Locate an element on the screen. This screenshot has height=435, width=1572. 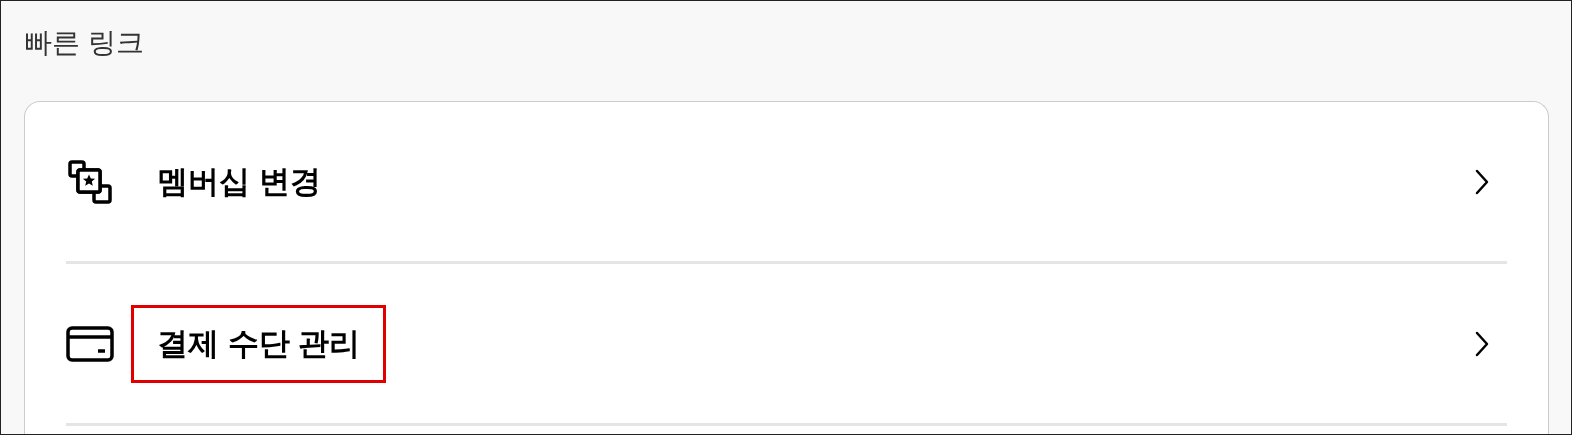
credit-card-icon is located at coordinates (90, 343).